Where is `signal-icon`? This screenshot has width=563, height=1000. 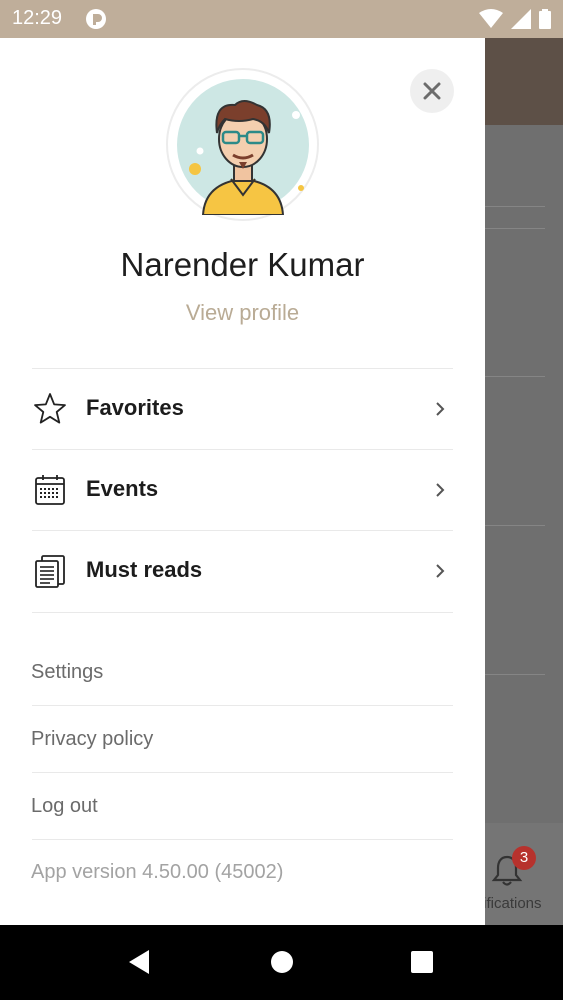 signal-icon is located at coordinates (521, 19).